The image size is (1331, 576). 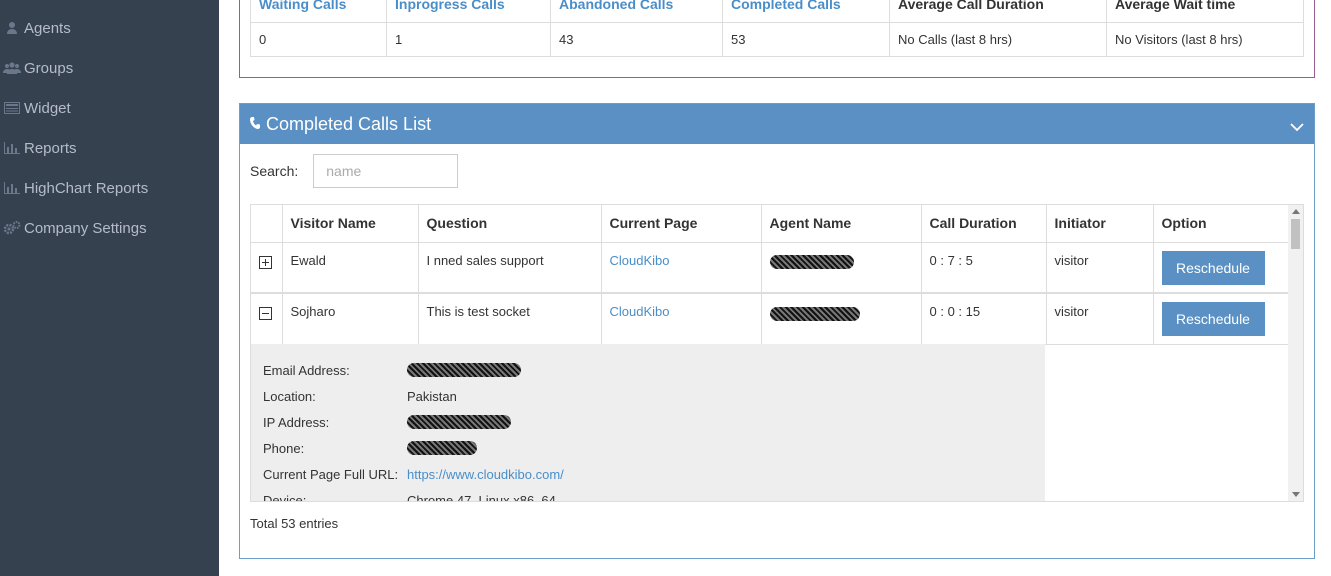 What do you see at coordinates (1205, 11) in the screenshot?
I see `stat-header-avg-wait: Average Wait time` at bounding box center [1205, 11].